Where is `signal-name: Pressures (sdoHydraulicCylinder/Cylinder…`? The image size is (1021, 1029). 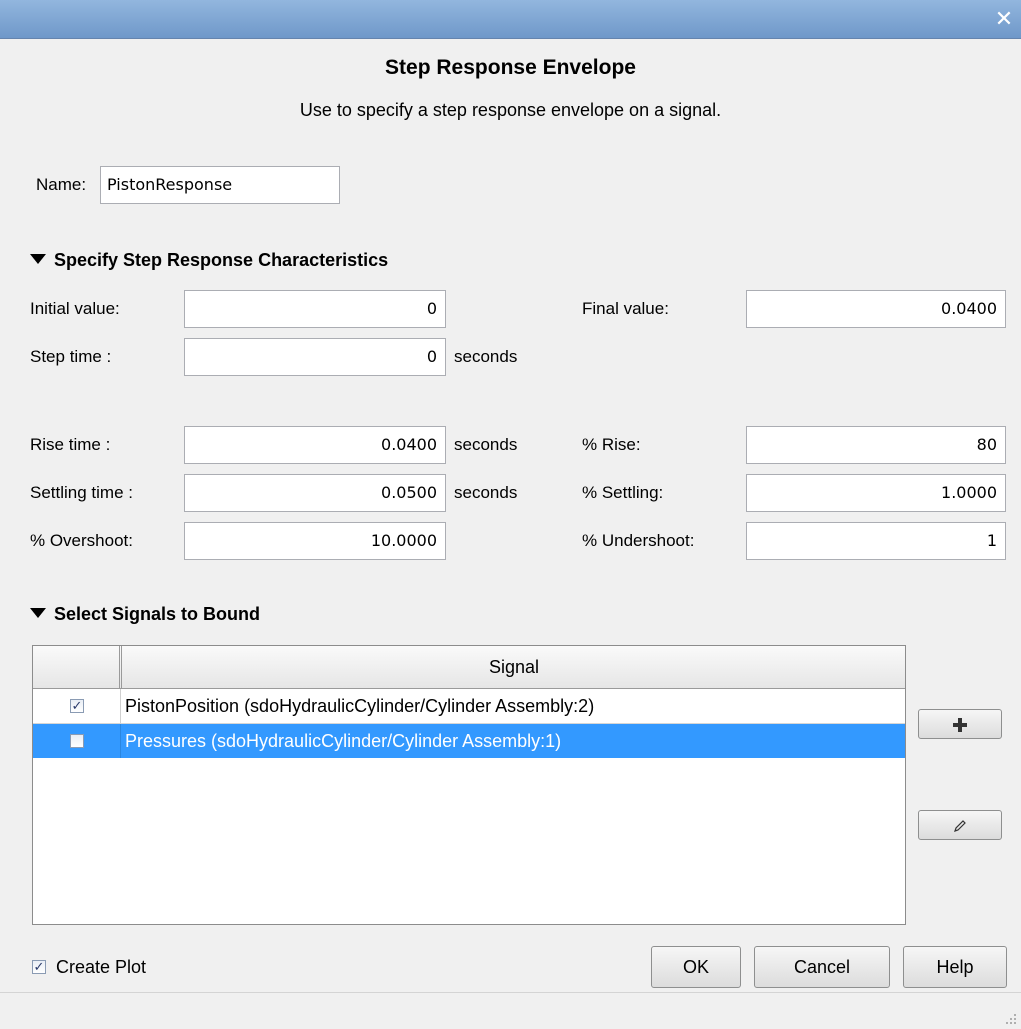 signal-name: Pressures (sdoHydraulicCylinder/Cylinder… is located at coordinates (343, 741).